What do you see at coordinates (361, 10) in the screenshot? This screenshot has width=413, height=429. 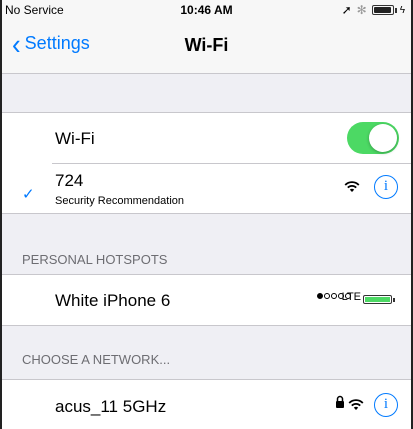 I see `bluetooth-icon: ✻` at bounding box center [361, 10].